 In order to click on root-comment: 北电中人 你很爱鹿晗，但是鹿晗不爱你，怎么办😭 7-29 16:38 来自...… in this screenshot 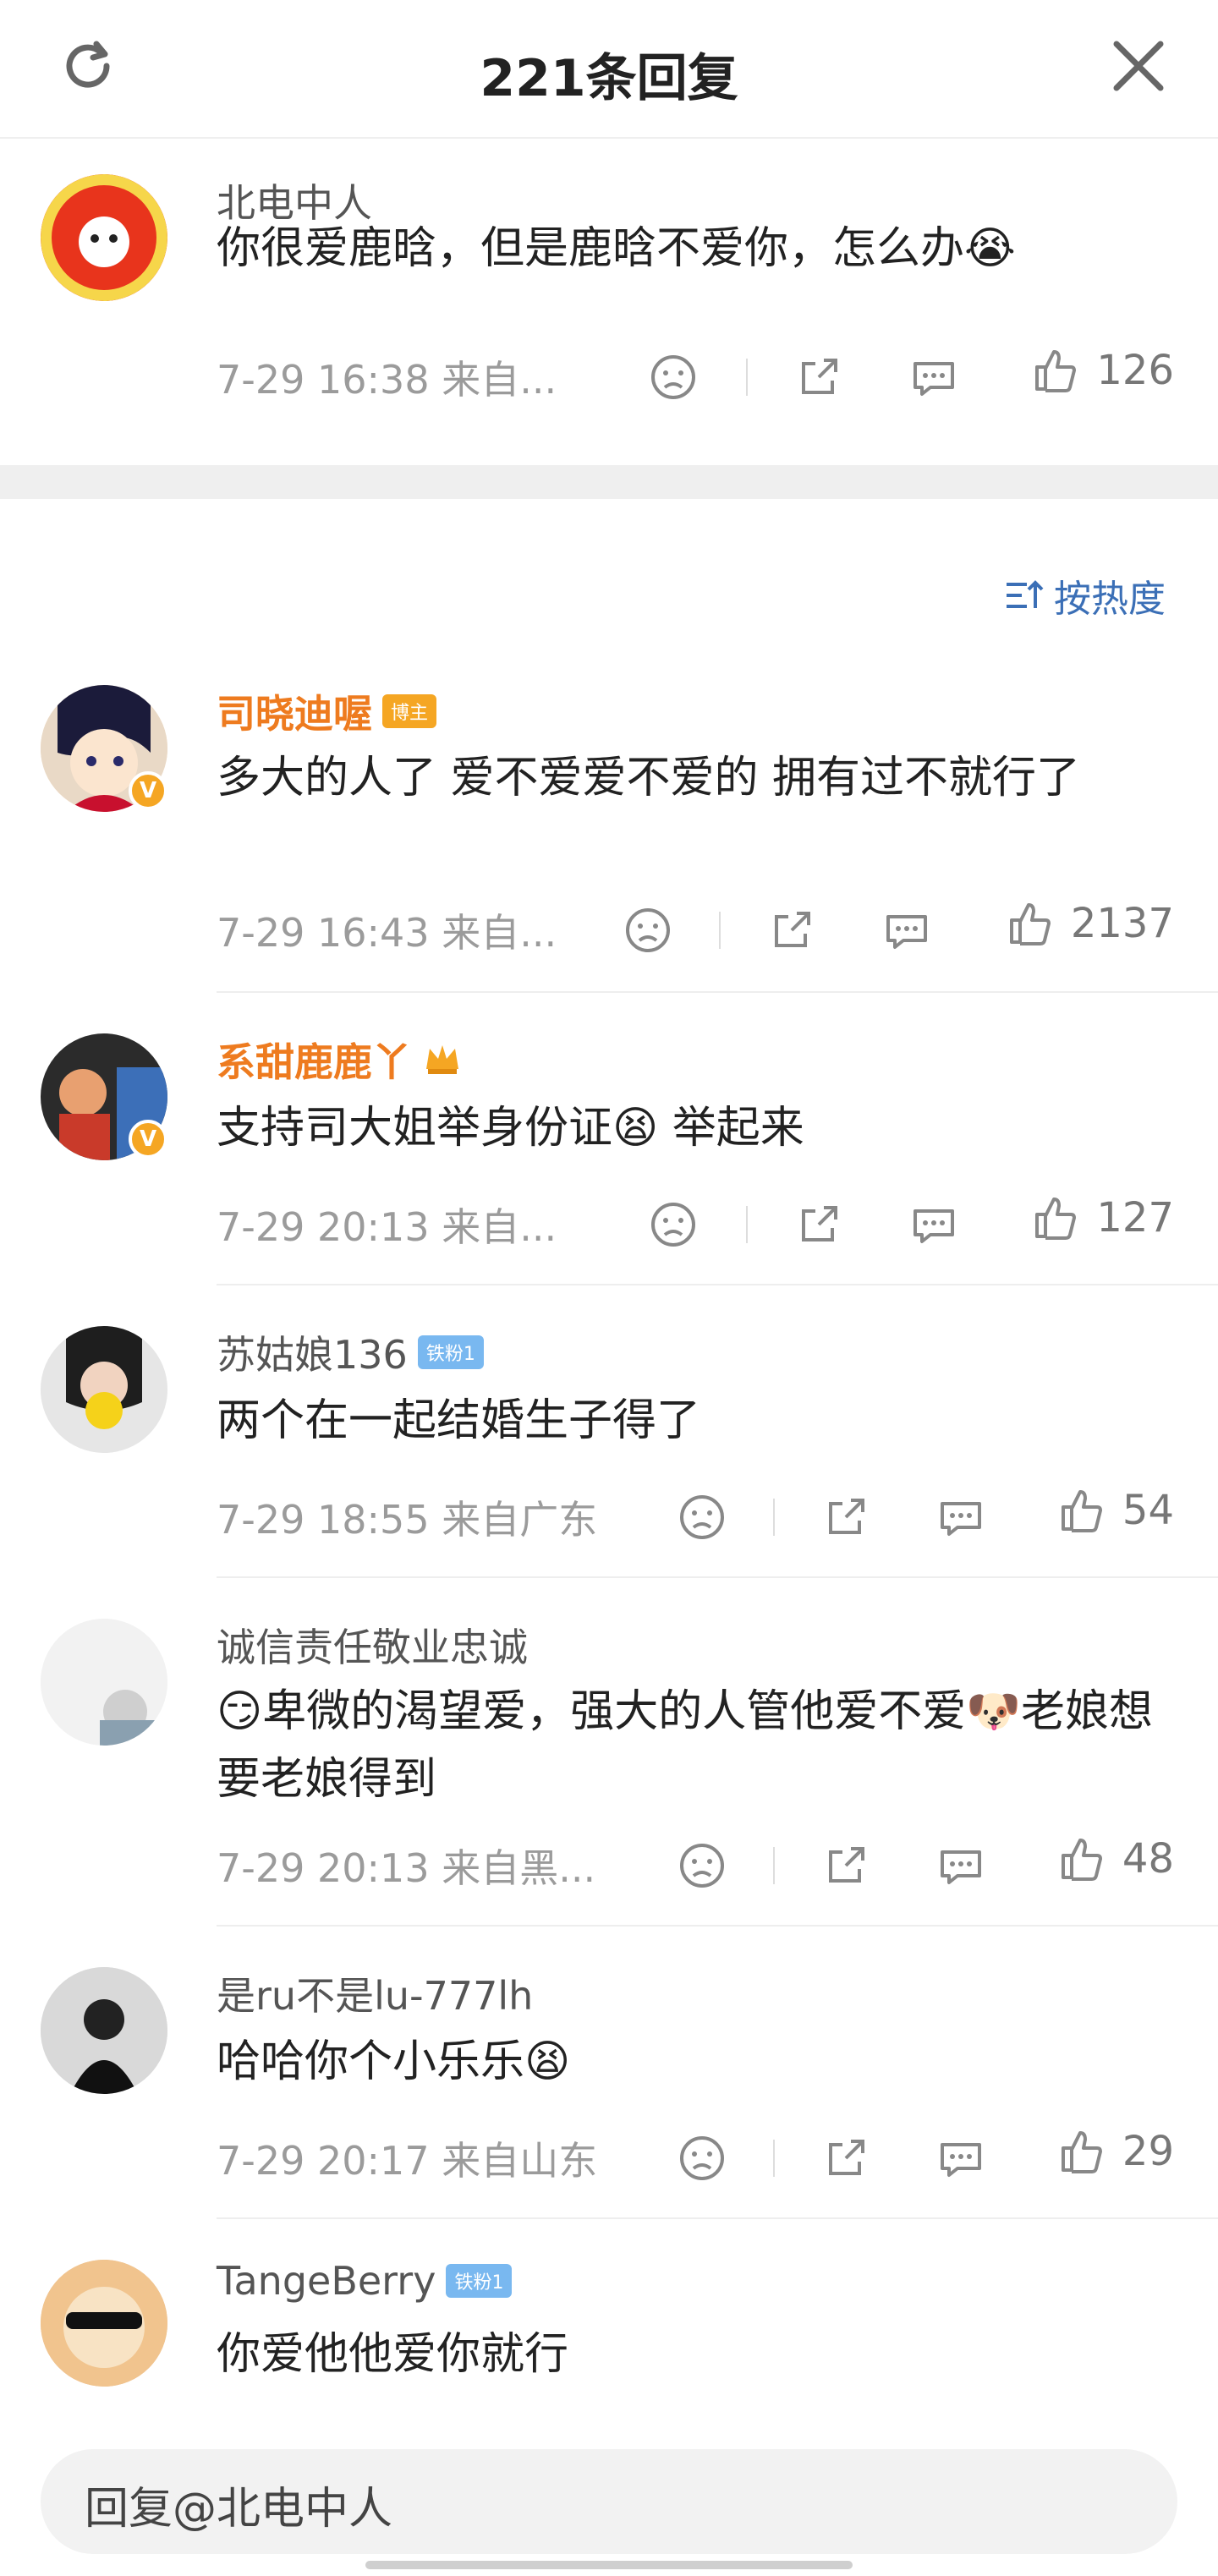, I will do `click(609, 302)`.